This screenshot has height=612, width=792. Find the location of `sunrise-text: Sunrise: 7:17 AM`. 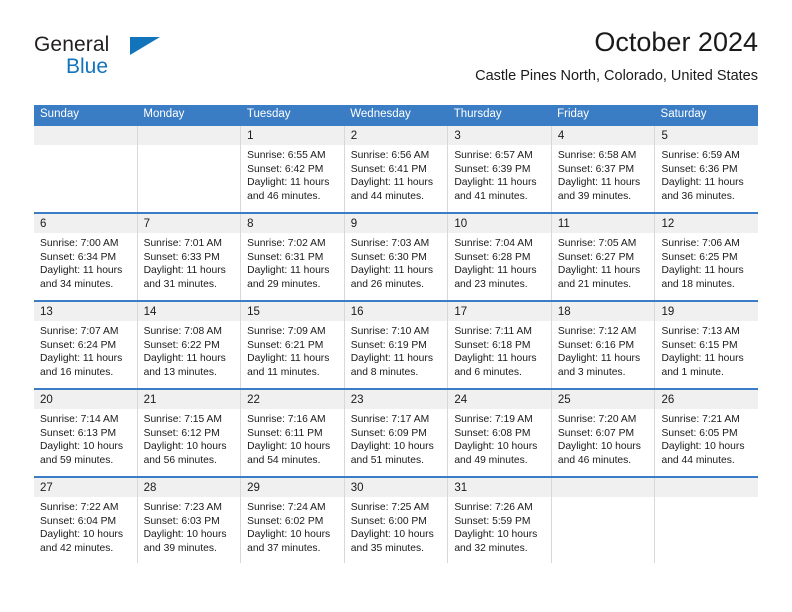

sunrise-text: Sunrise: 7:17 AM is located at coordinates (390, 419).